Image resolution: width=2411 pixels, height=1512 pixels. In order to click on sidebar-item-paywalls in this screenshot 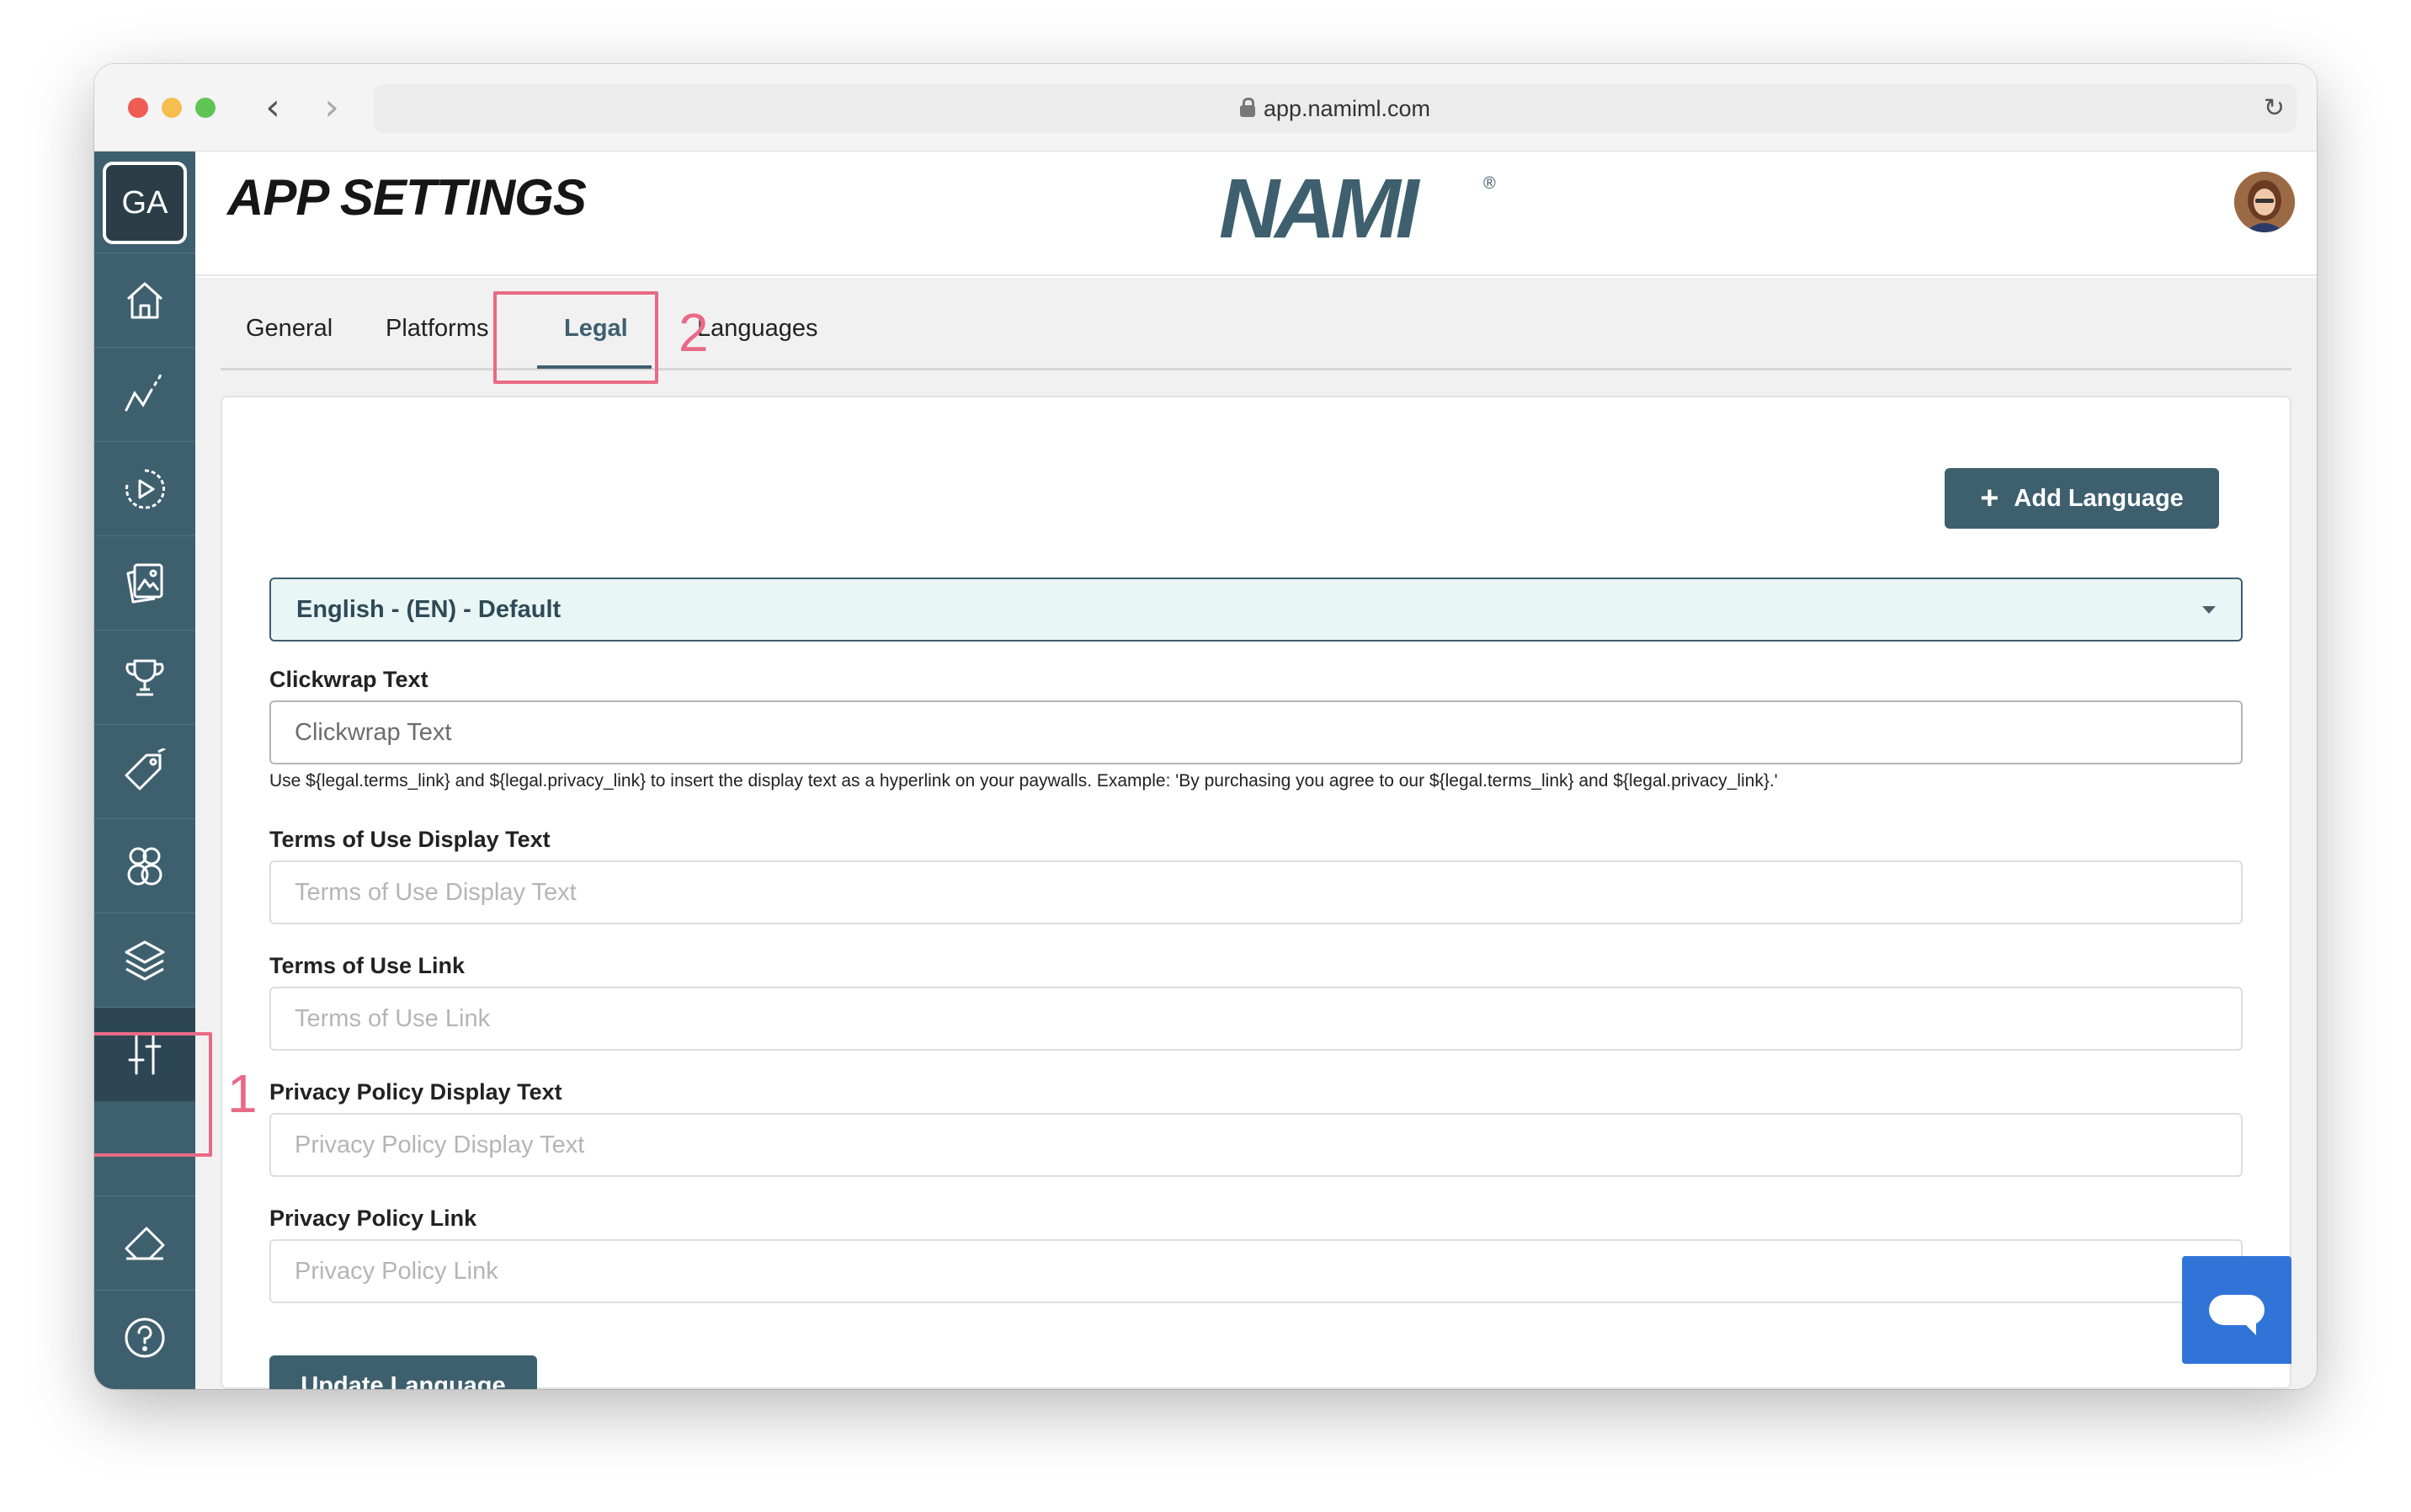, I will do `click(144, 582)`.